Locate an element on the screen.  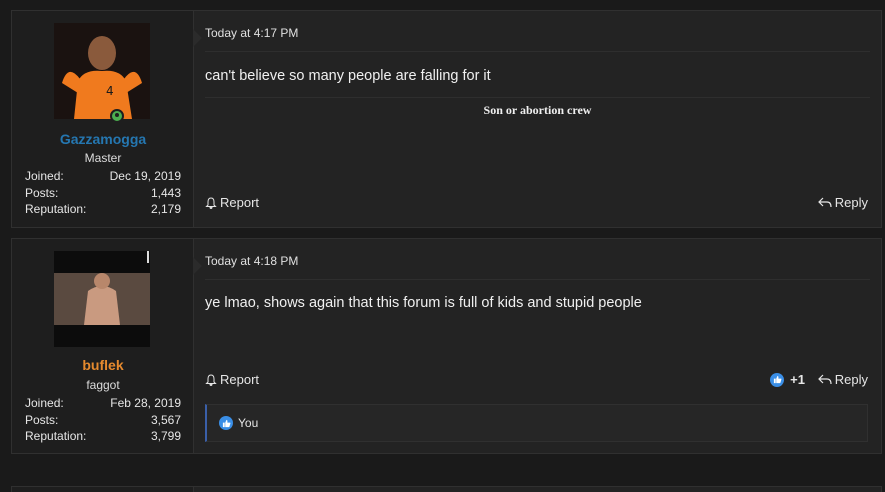
posts-value: 1,443 is located at coordinates (165, 192).